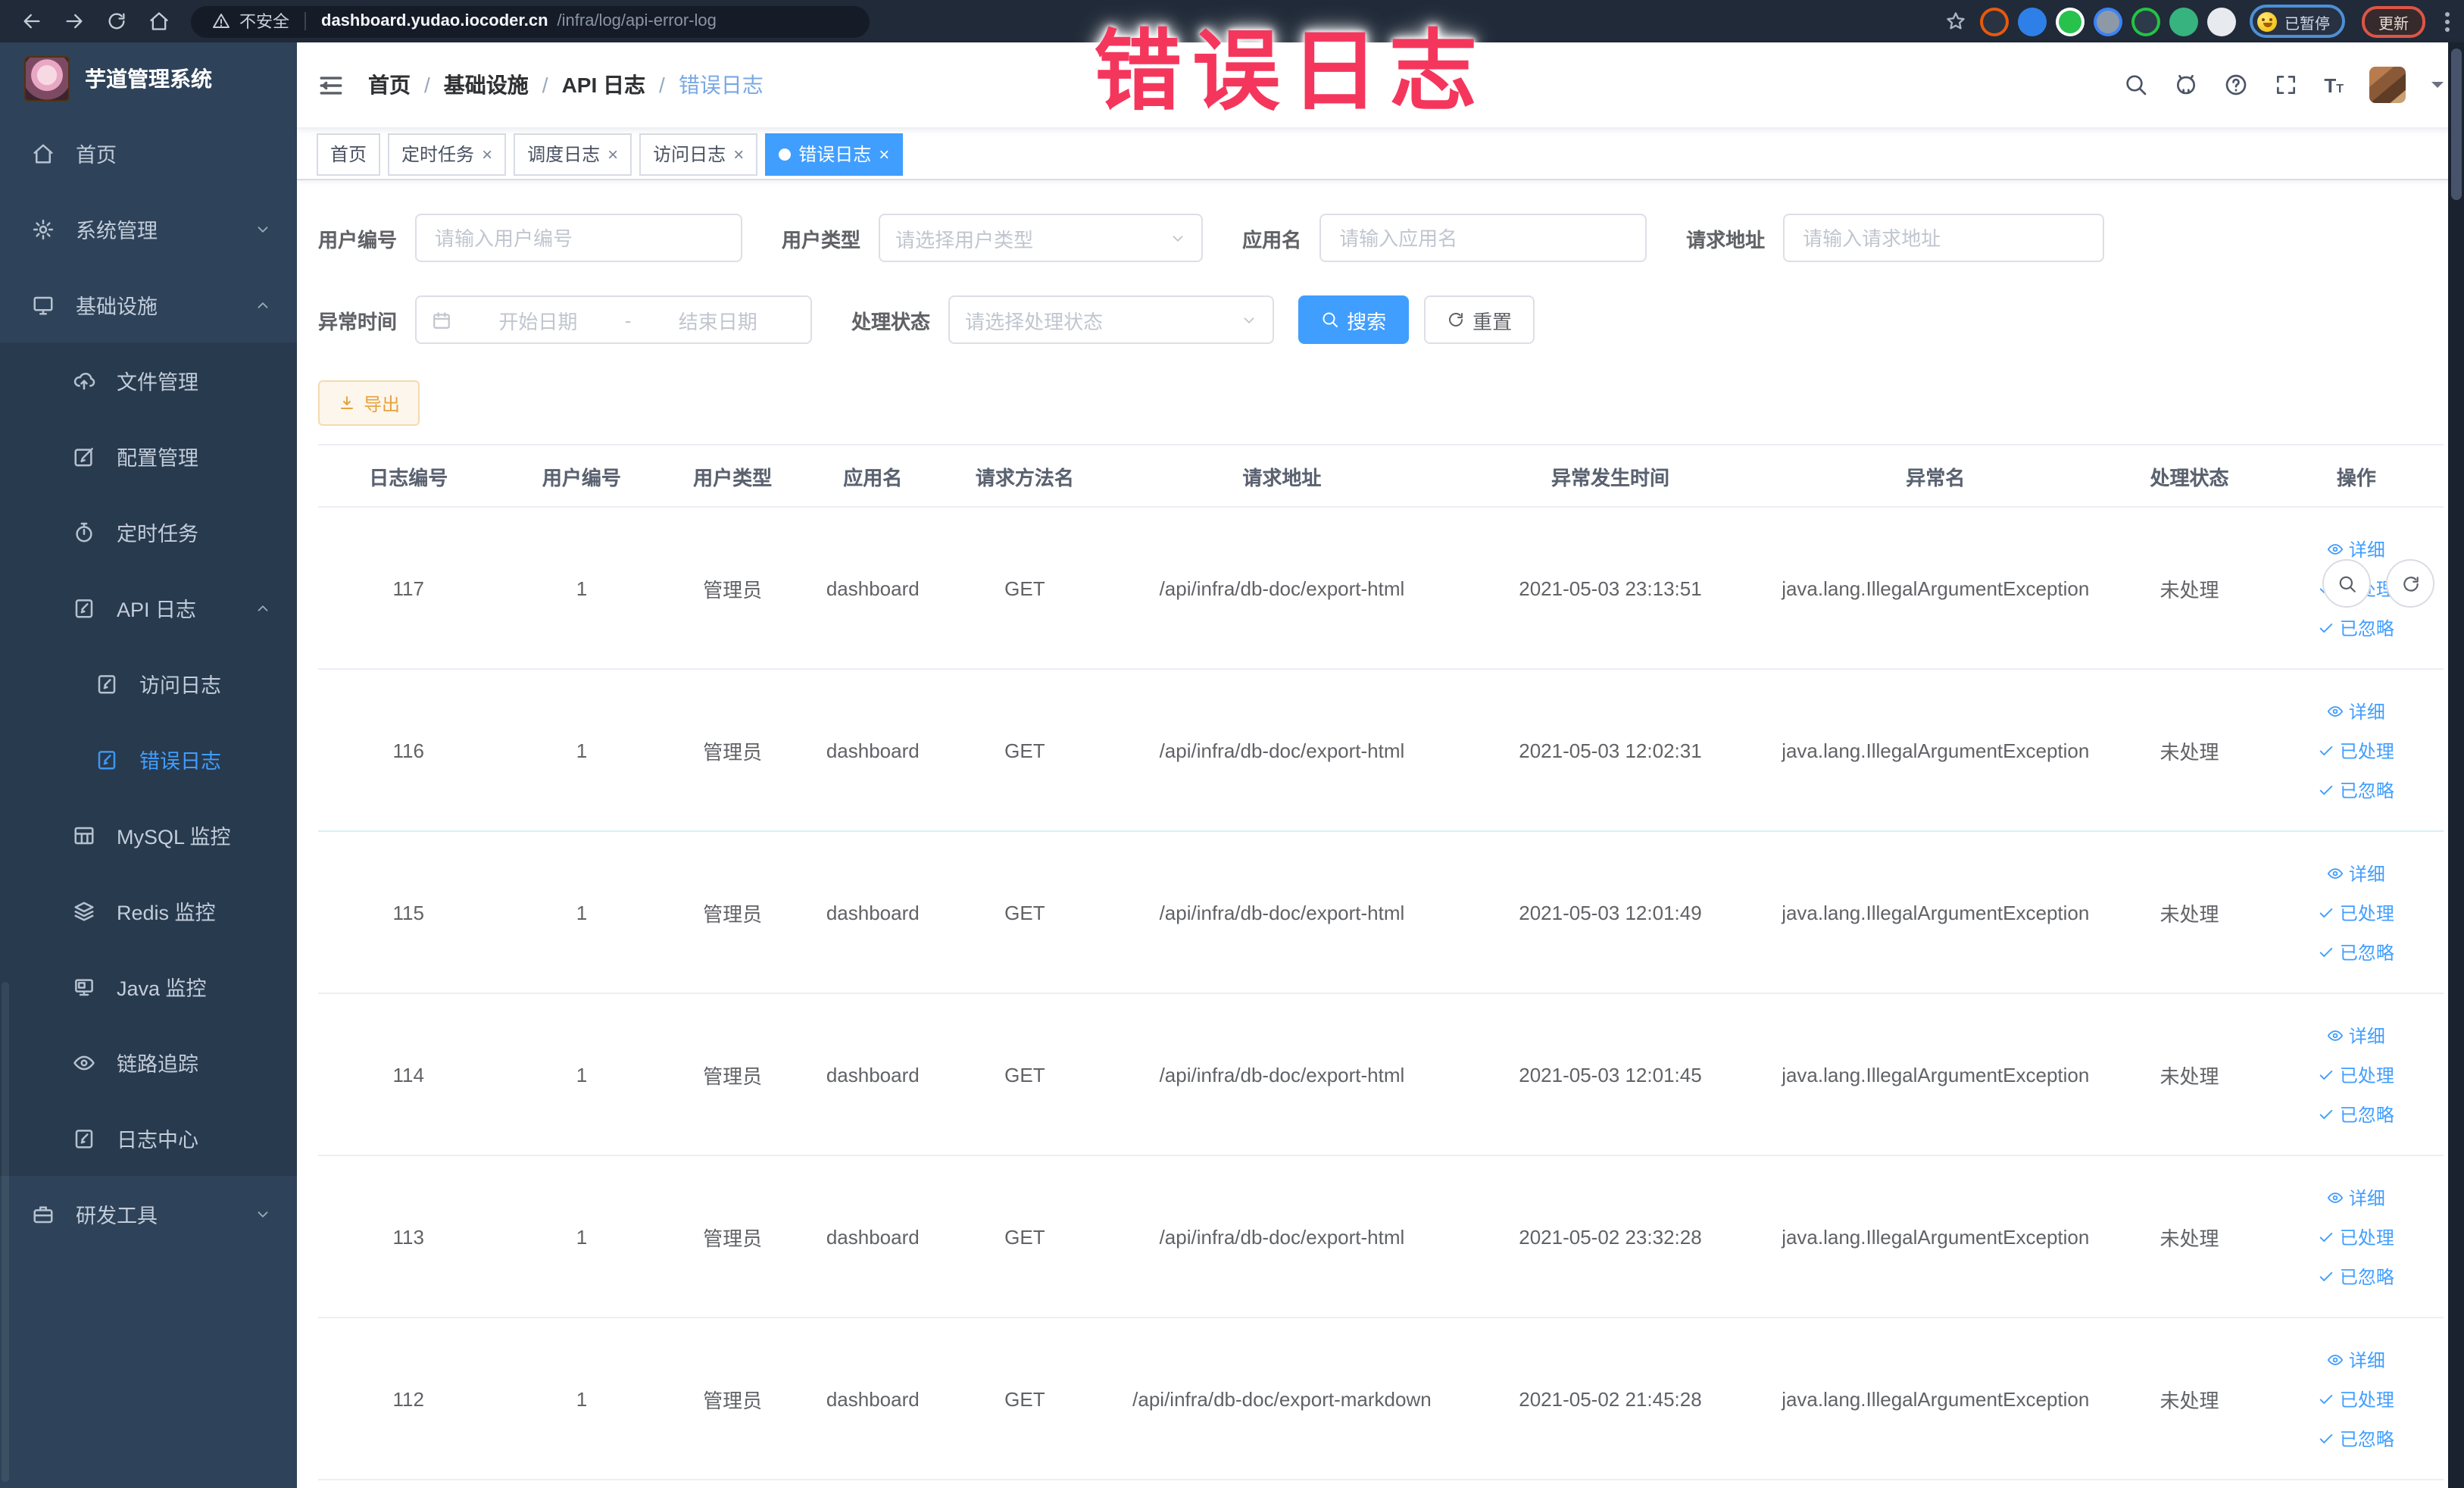 This screenshot has width=2464, height=1488. I want to click on github-icon, so click(2186, 85).